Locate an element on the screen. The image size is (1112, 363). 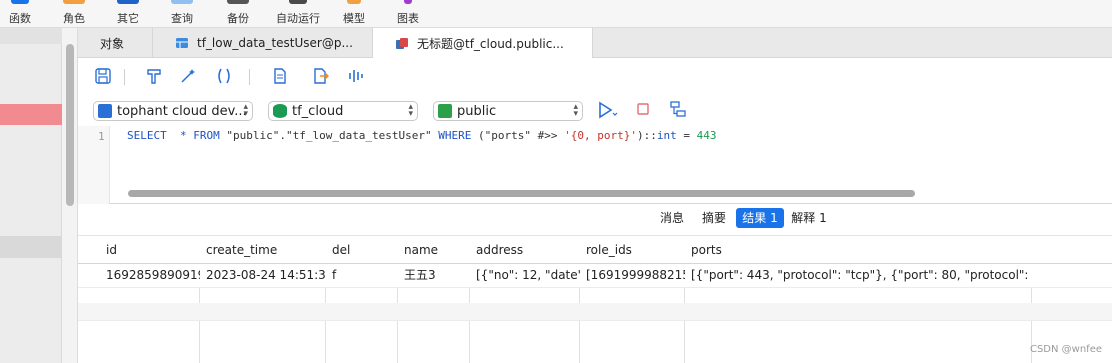
watermark: CSDN @wnfee is located at coordinates (1065, 349).